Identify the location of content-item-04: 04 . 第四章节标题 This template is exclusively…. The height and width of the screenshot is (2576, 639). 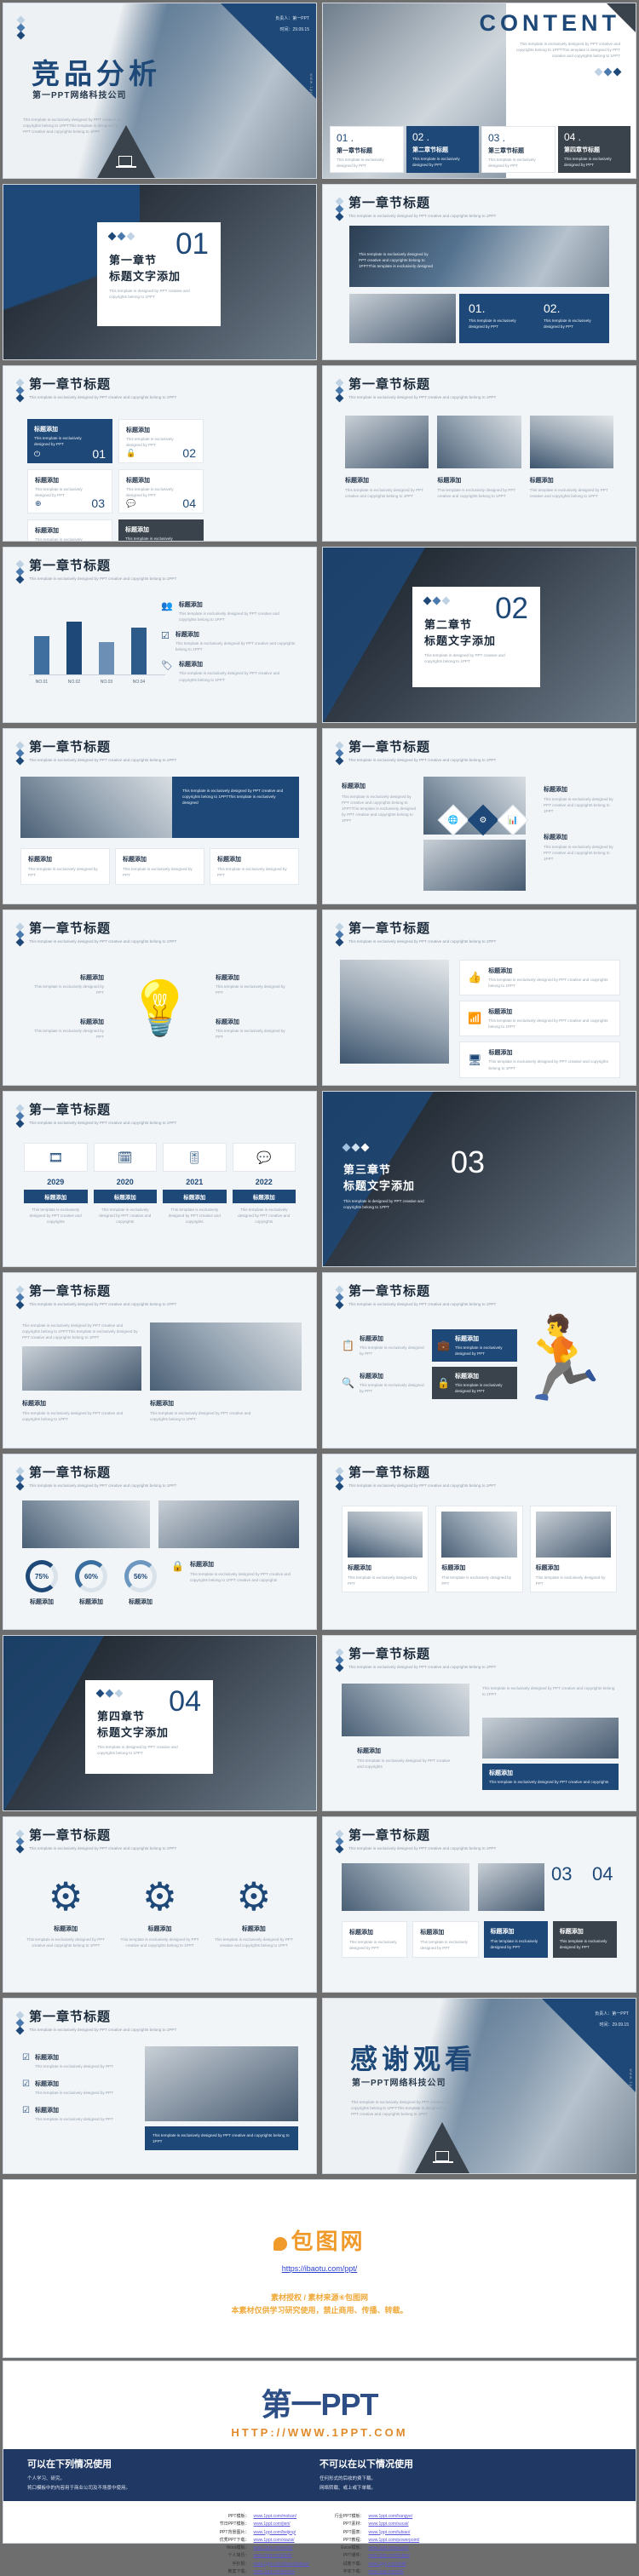
(594, 149).